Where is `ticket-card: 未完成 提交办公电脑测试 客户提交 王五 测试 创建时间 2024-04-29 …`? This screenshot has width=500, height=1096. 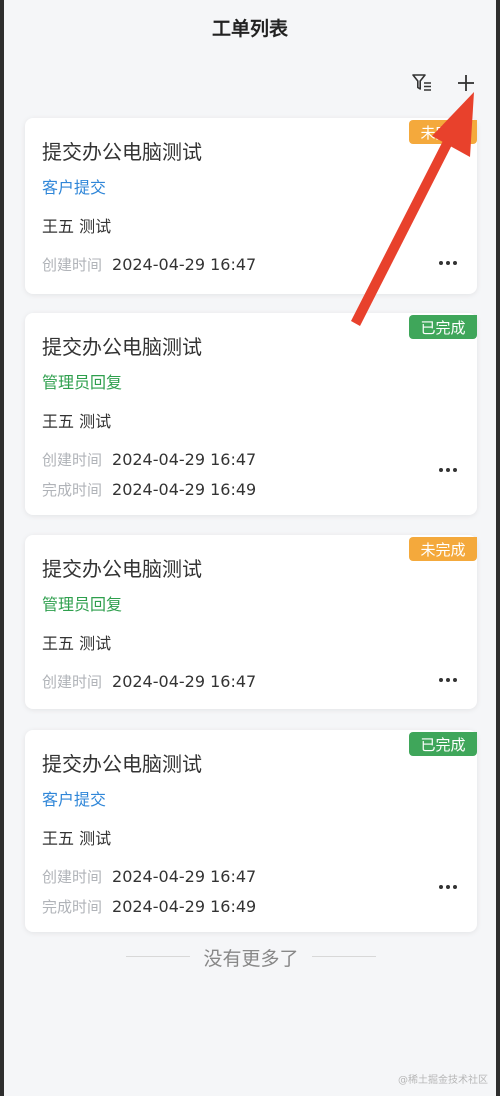 ticket-card: 未完成 提交办公电脑测试 客户提交 王五 测试 创建时间 2024-04-29 … is located at coordinates (251, 206).